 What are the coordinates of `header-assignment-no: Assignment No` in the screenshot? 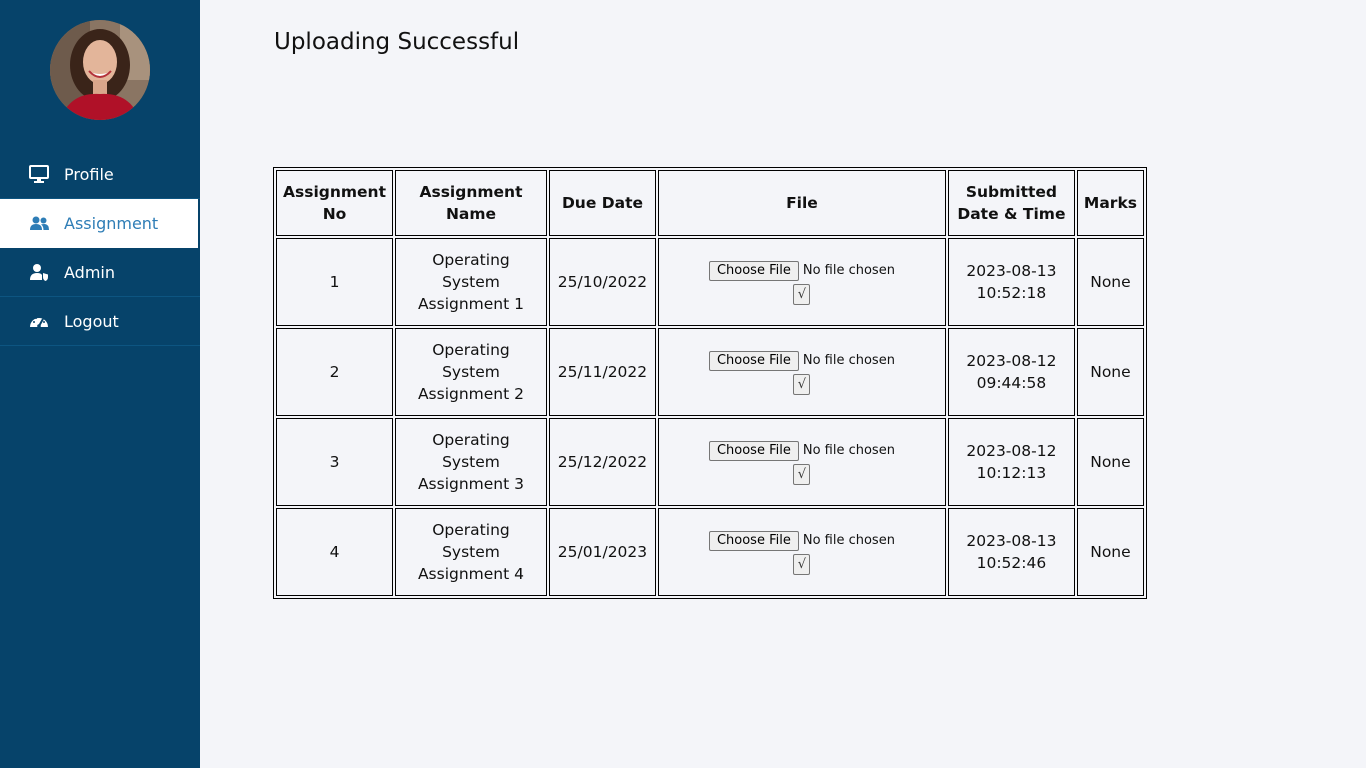 It's located at (334, 203).